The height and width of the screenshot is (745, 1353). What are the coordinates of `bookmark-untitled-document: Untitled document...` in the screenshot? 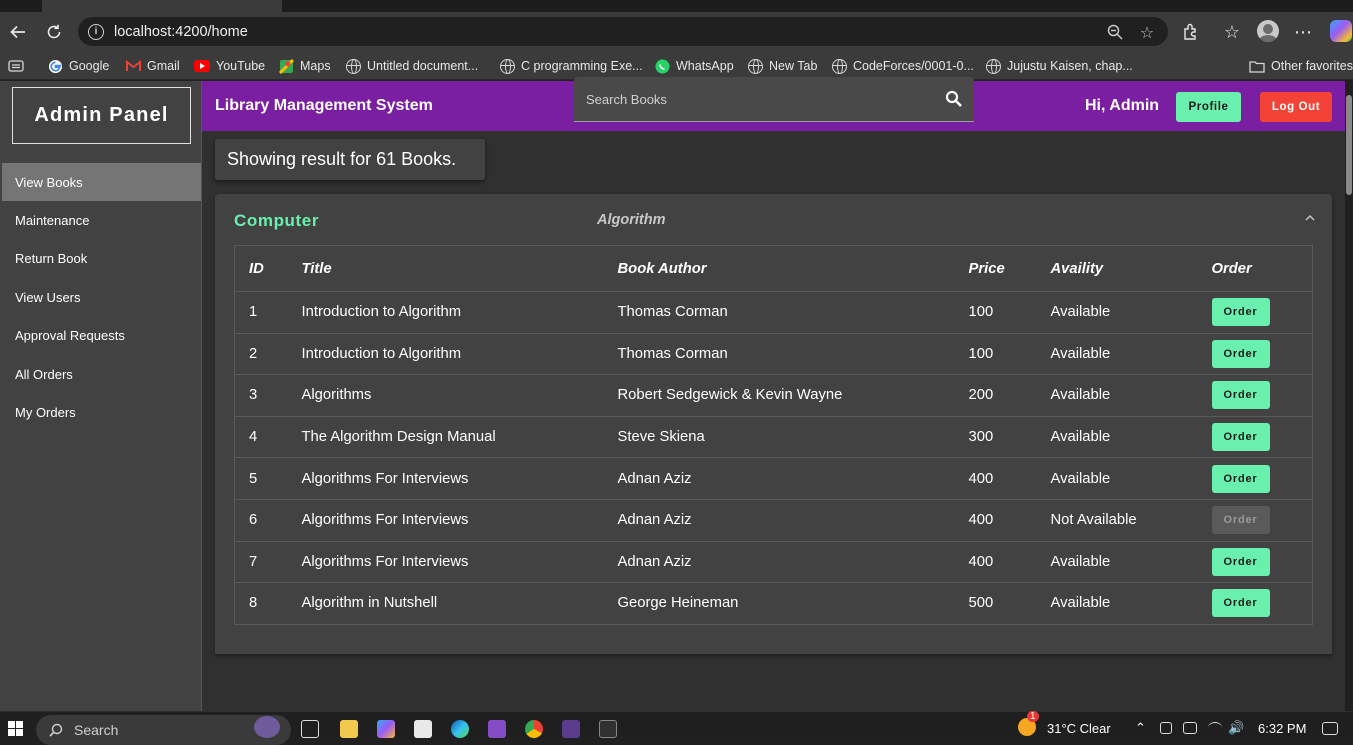 It's located at (412, 66).